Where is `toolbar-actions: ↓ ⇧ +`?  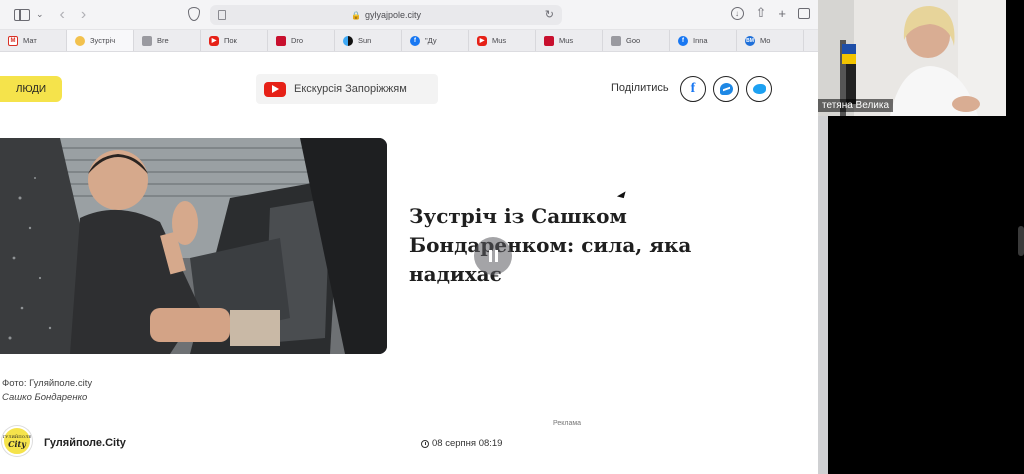 toolbar-actions: ↓ ⇧ + is located at coordinates (770, 13).